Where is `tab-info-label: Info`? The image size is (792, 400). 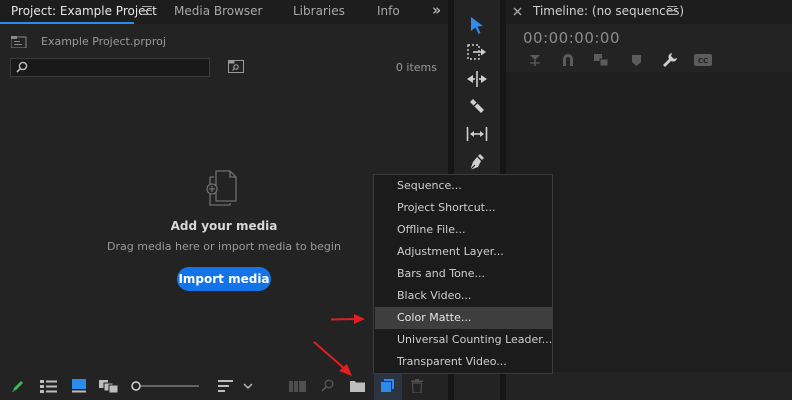 tab-info-label: Info is located at coordinates (388, 11).